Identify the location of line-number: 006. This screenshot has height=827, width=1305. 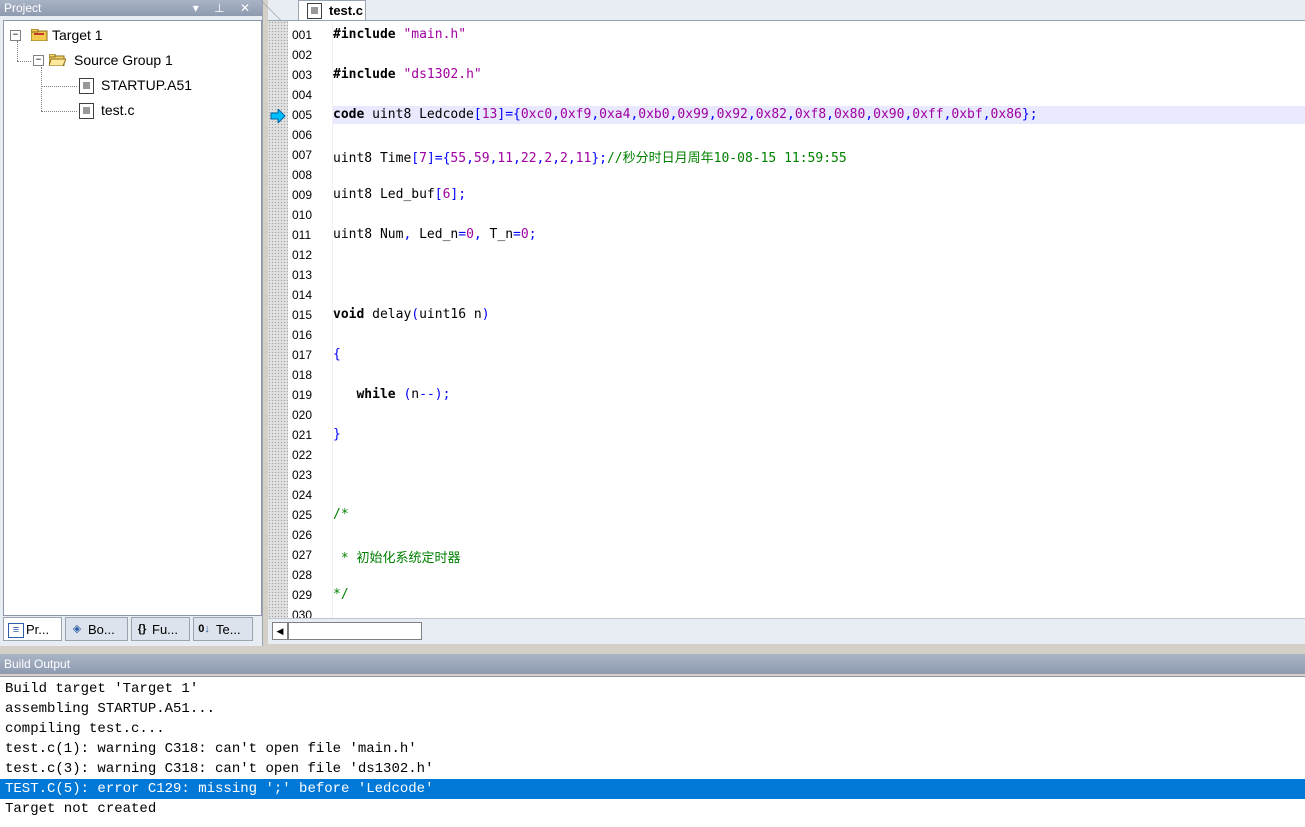
(302, 135).